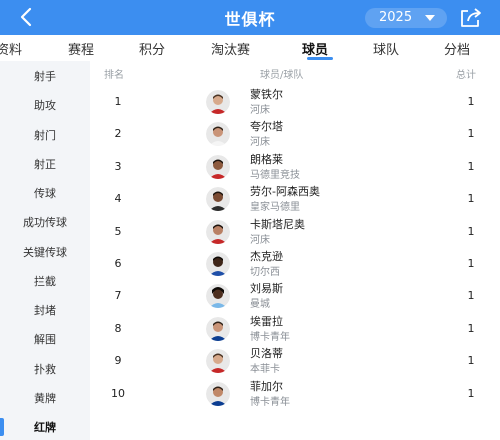 The height and width of the screenshot is (440, 500). I want to click on year-selector: 2025, so click(406, 18).